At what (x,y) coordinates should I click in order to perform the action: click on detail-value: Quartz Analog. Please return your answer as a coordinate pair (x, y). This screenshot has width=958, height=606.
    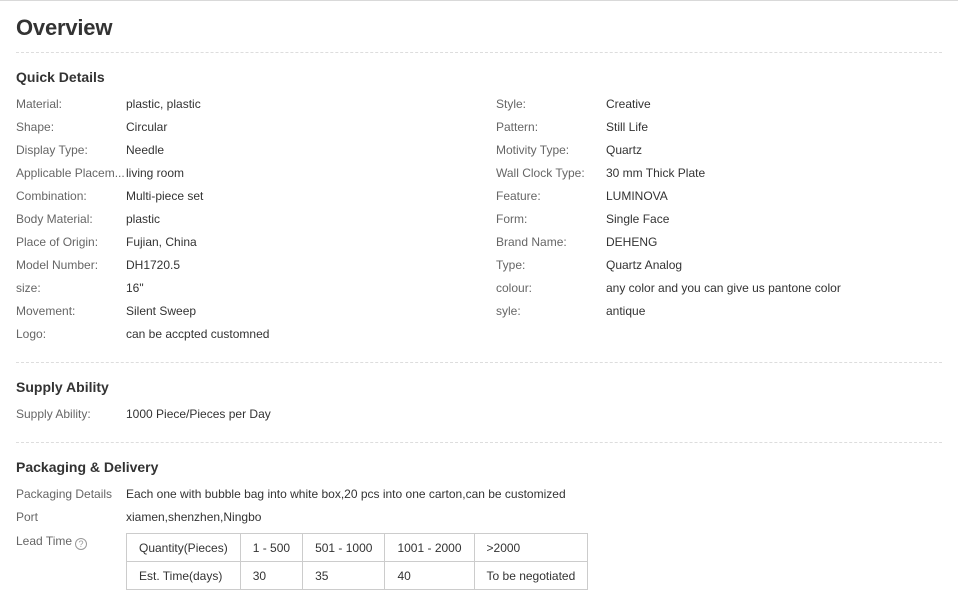
    Looking at the image, I should click on (644, 265).